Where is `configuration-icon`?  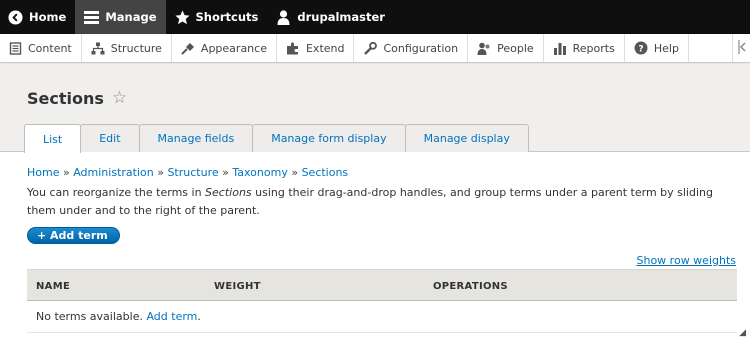 configuration-icon is located at coordinates (371, 48).